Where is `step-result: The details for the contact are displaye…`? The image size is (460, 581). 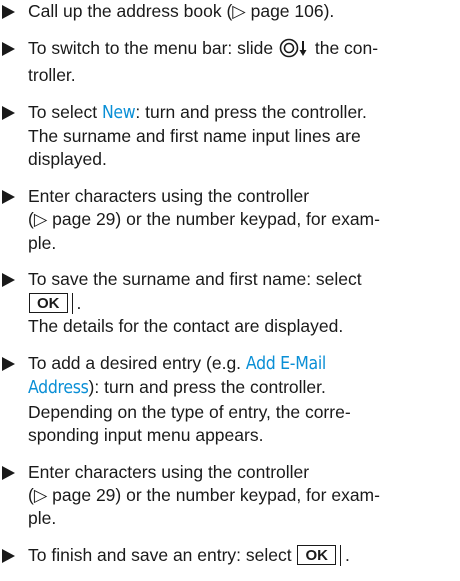
step-result: The details for the contact are displaye… is located at coordinates (186, 326).